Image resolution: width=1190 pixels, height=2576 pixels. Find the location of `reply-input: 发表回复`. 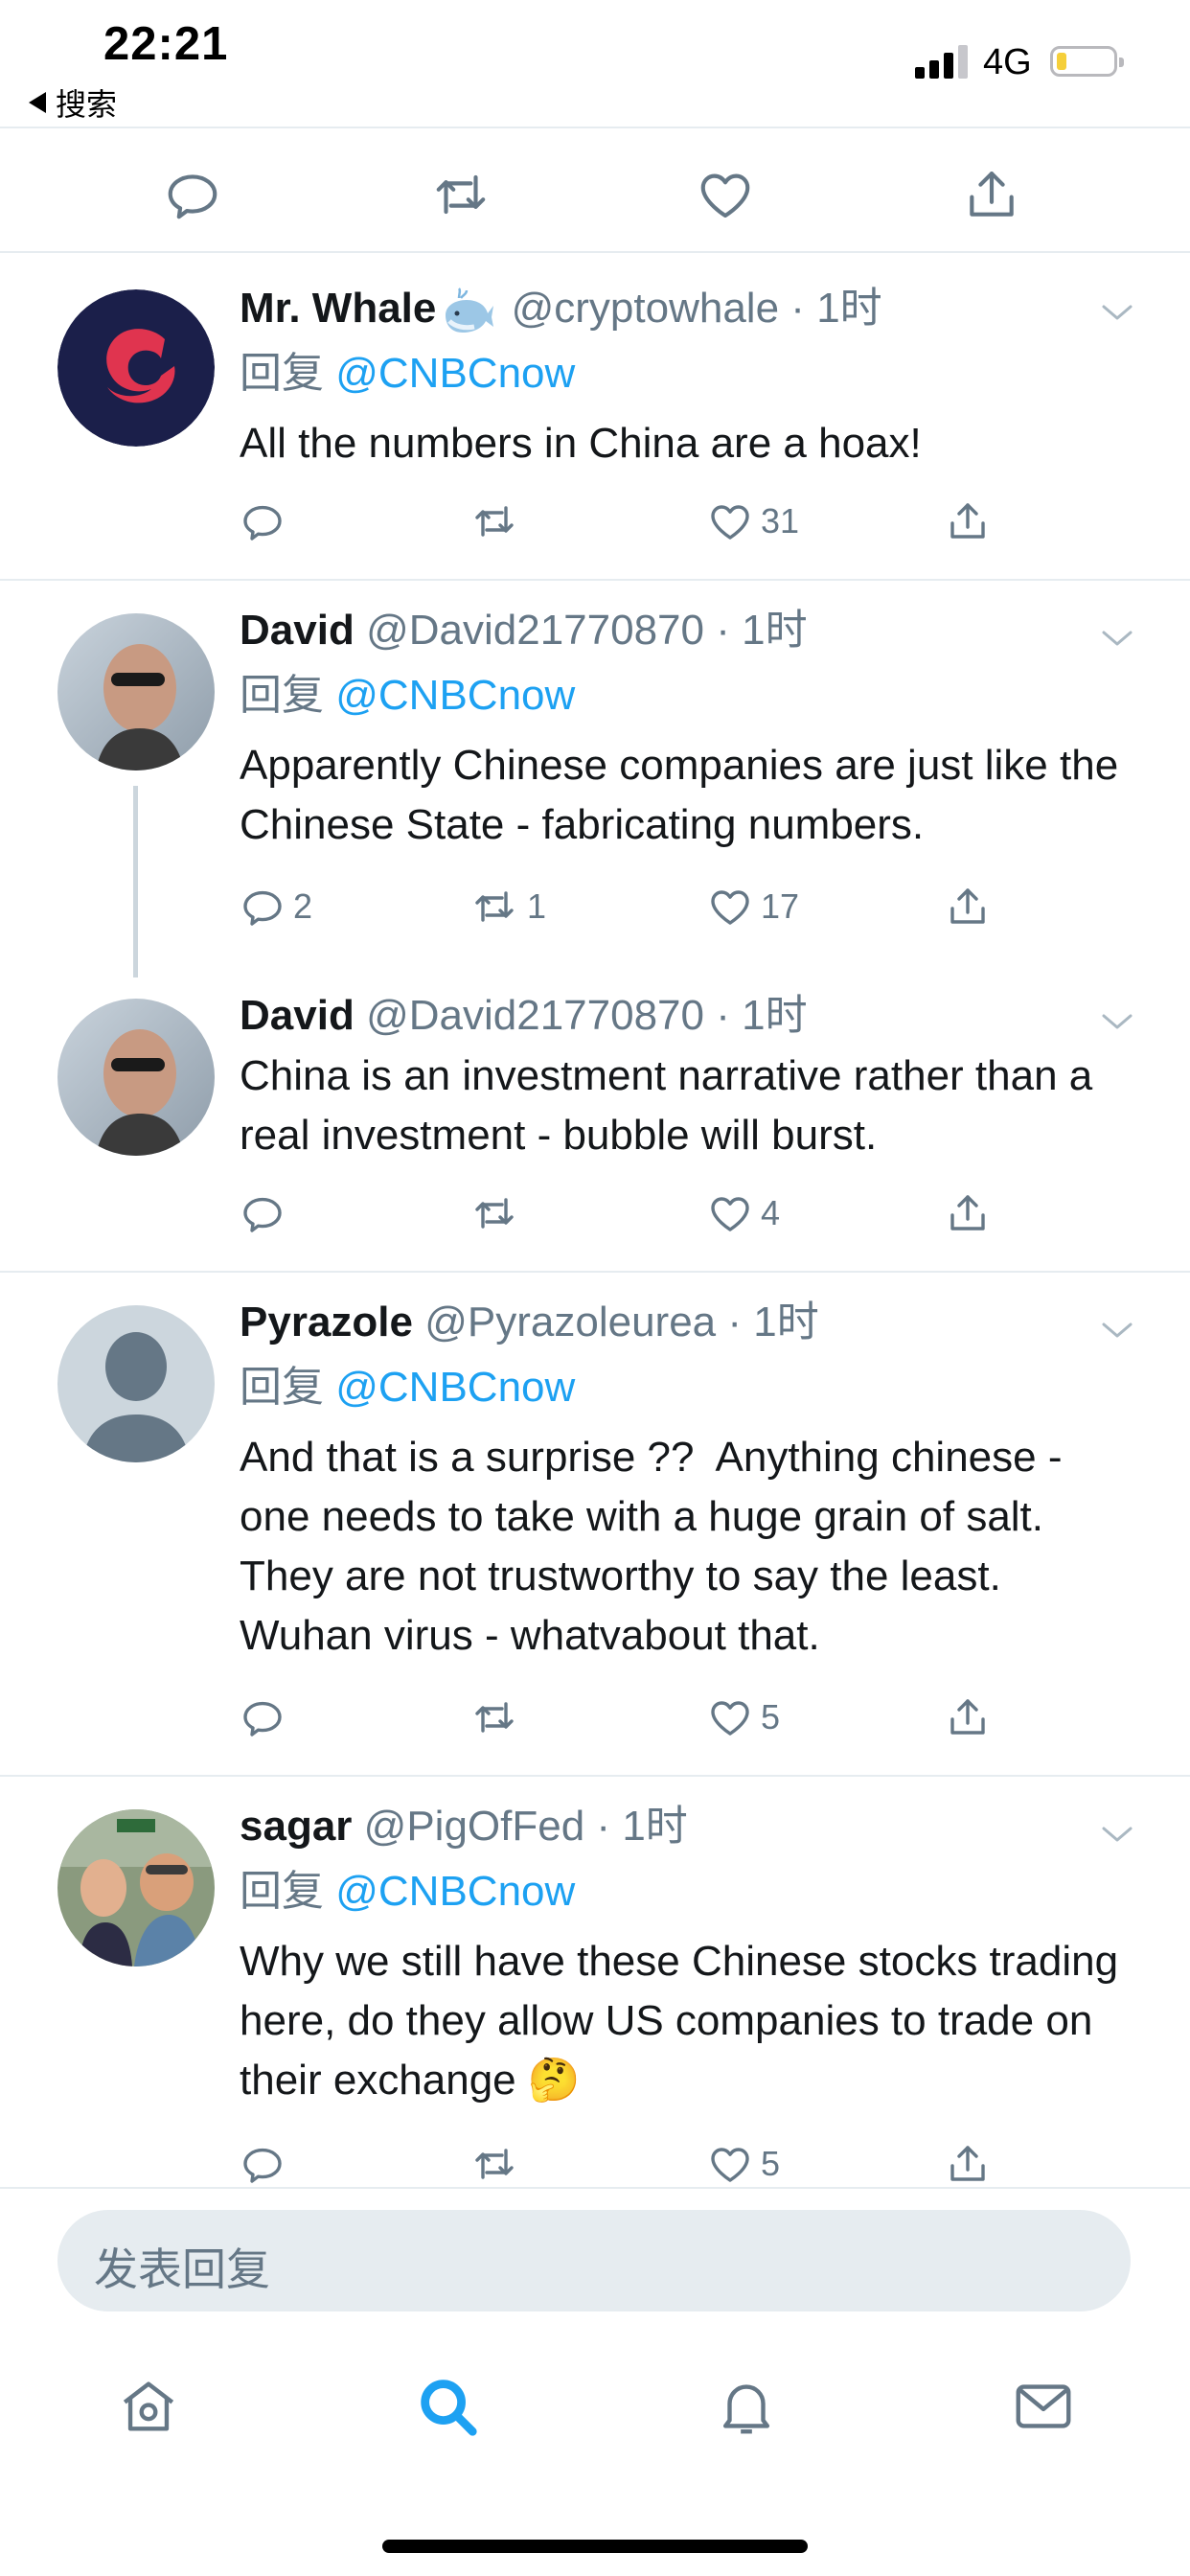

reply-input: 发表回复 is located at coordinates (594, 2261).